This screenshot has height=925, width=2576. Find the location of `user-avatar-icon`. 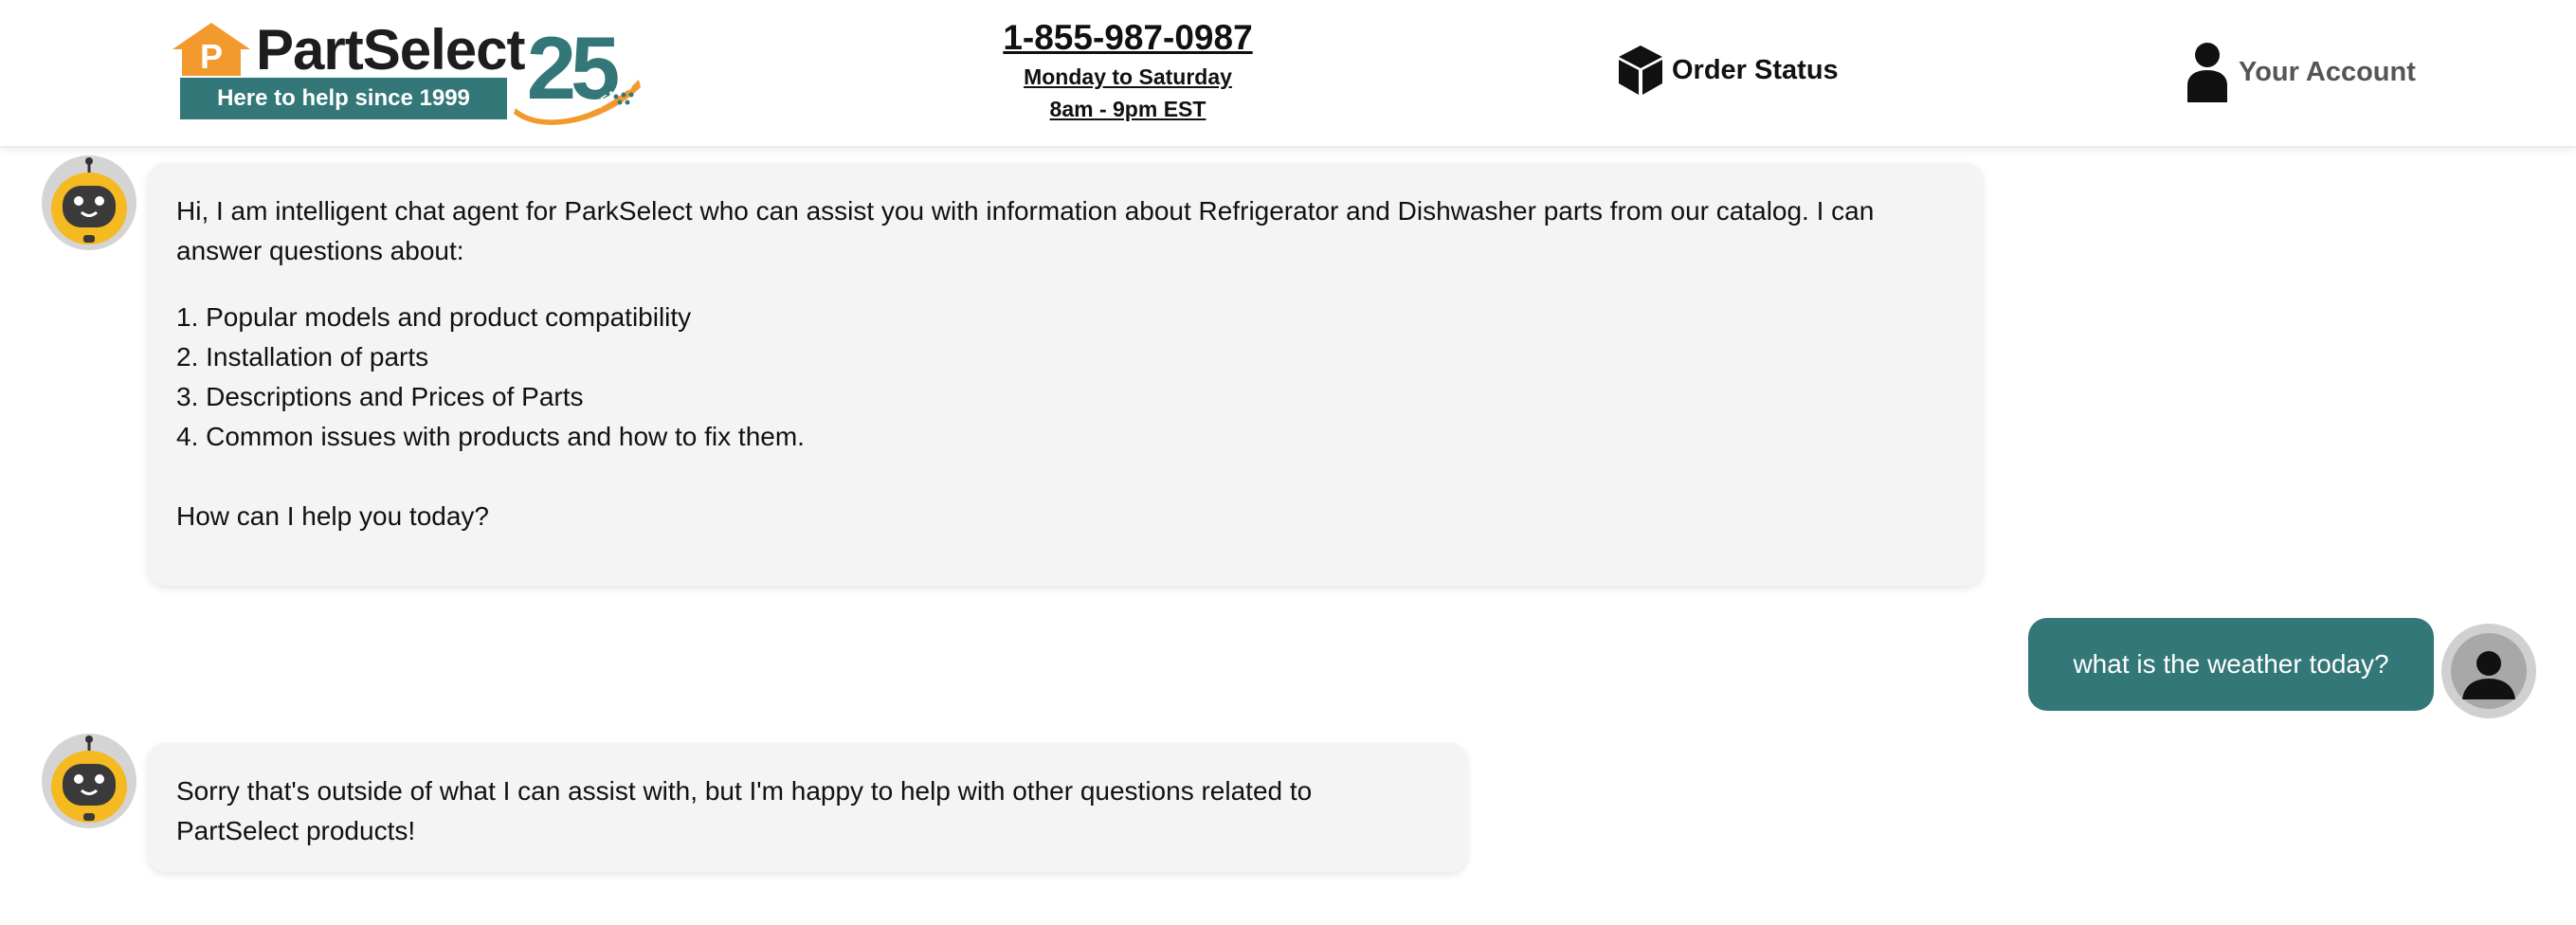

user-avatar-icon is located at coordinates (2488, 671).